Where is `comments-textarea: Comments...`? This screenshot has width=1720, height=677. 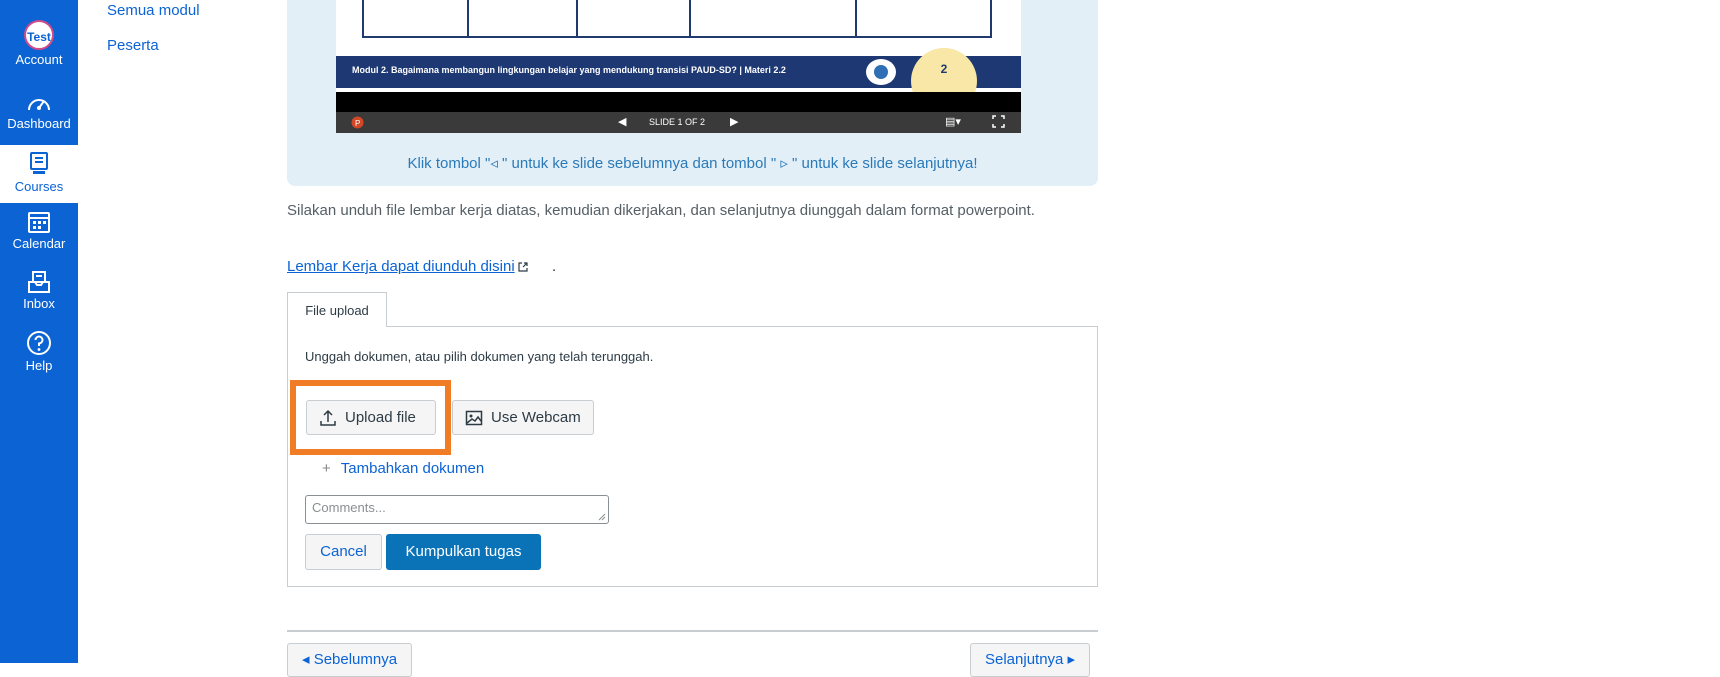
comments-textarea: Comments... is located at coordinates (457, 509).